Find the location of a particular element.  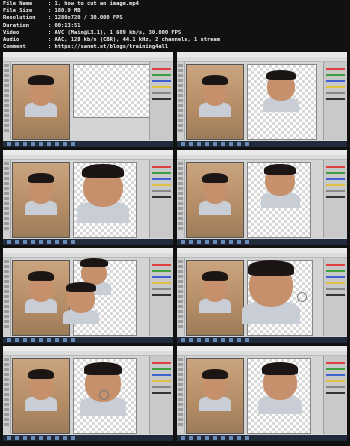

video-thumbnail-head-large-selection is located at coordinates (262, 295).